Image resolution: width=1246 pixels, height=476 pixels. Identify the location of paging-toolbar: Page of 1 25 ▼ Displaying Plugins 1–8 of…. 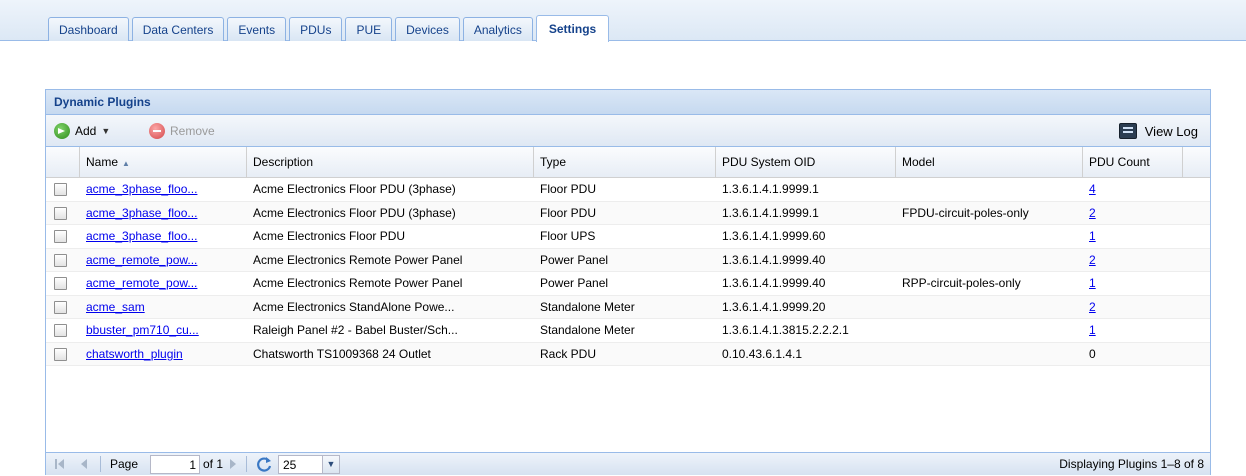
(628, 463).